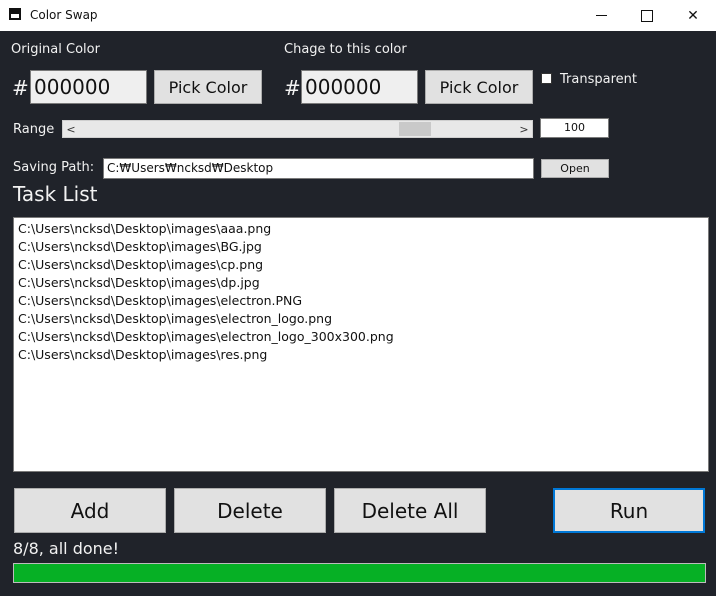  What do you see at coordinates (250, 510) in the screenshot?
I see `delete-button: Delete` at bounding box center [250, 510].